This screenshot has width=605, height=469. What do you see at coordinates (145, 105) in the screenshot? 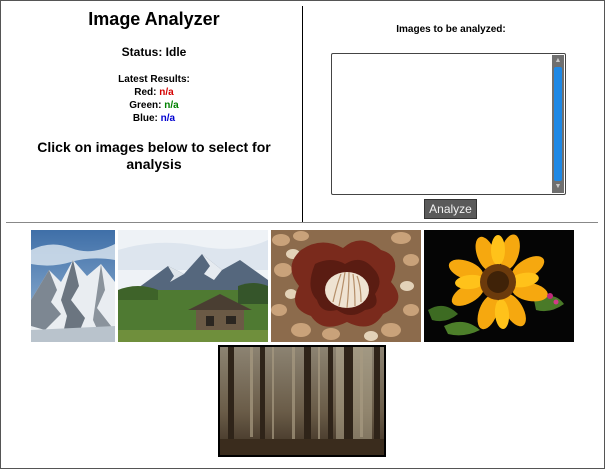
I see `green-label: Green:` at bounding box center [145, 105].